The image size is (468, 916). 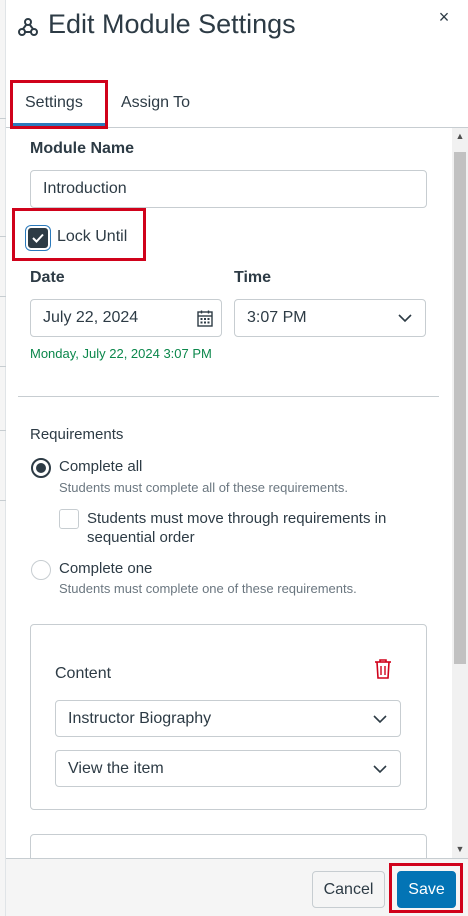 I want to click on section-divider, so click(x=228, y=396).